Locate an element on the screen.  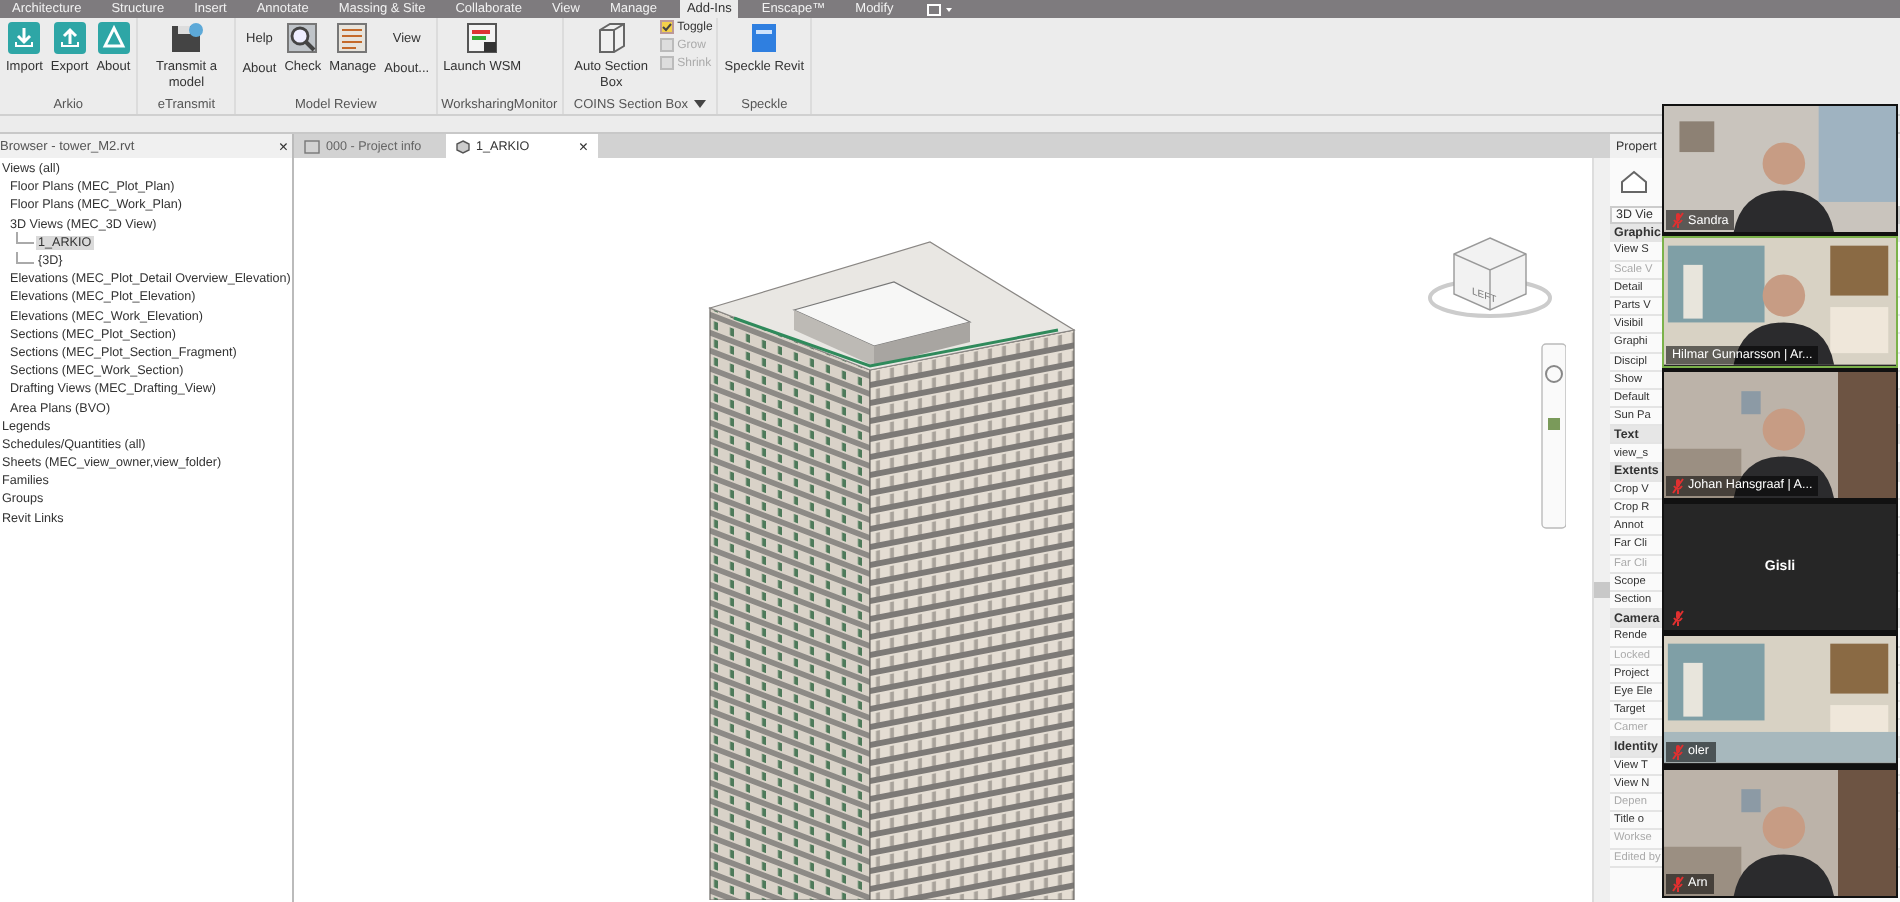
house-icon is located at coordinates (1634, 182).